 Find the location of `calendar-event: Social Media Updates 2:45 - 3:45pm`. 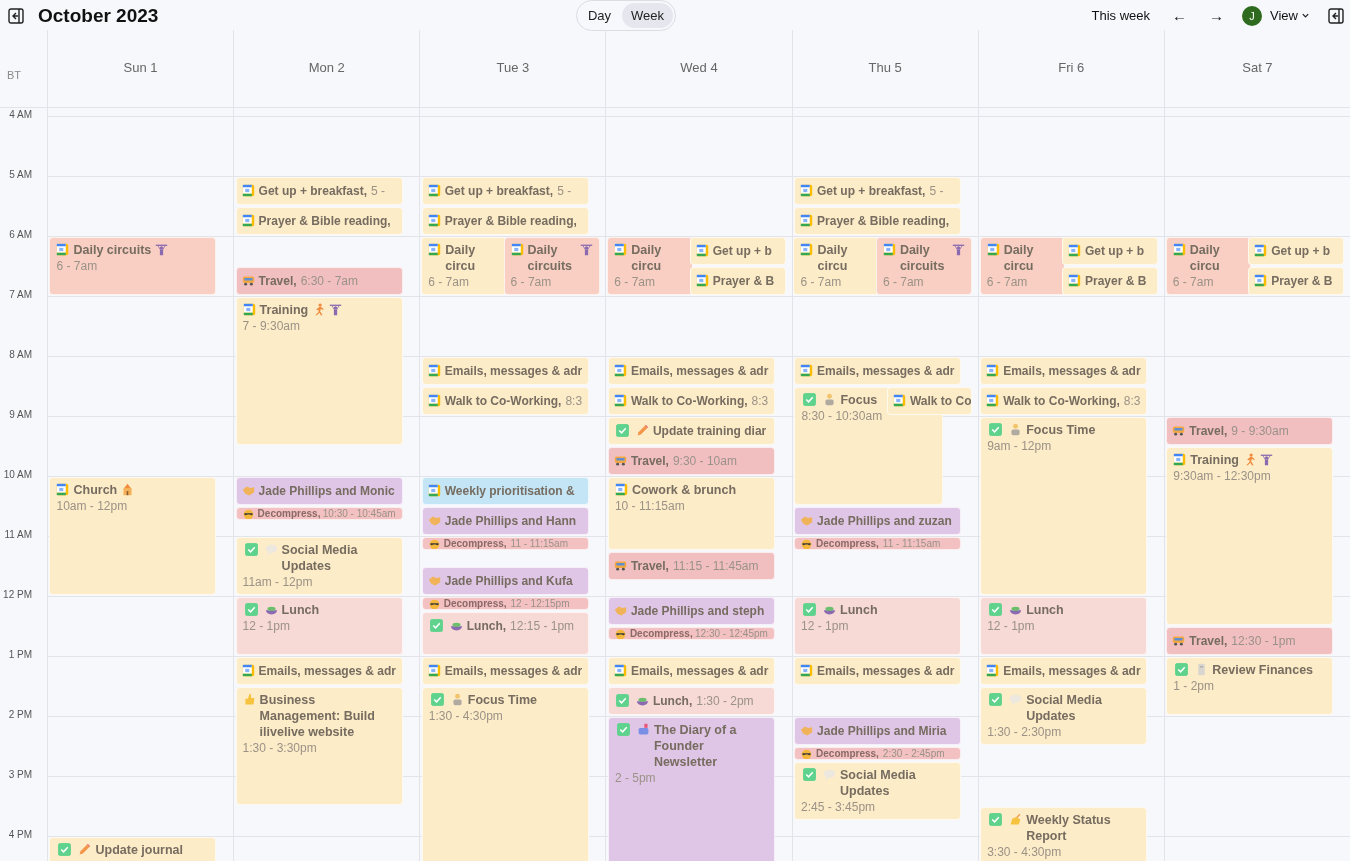

calendar-event: Social Media Updates 2:45 - 3:45pm is located at coordinates (877, 791).